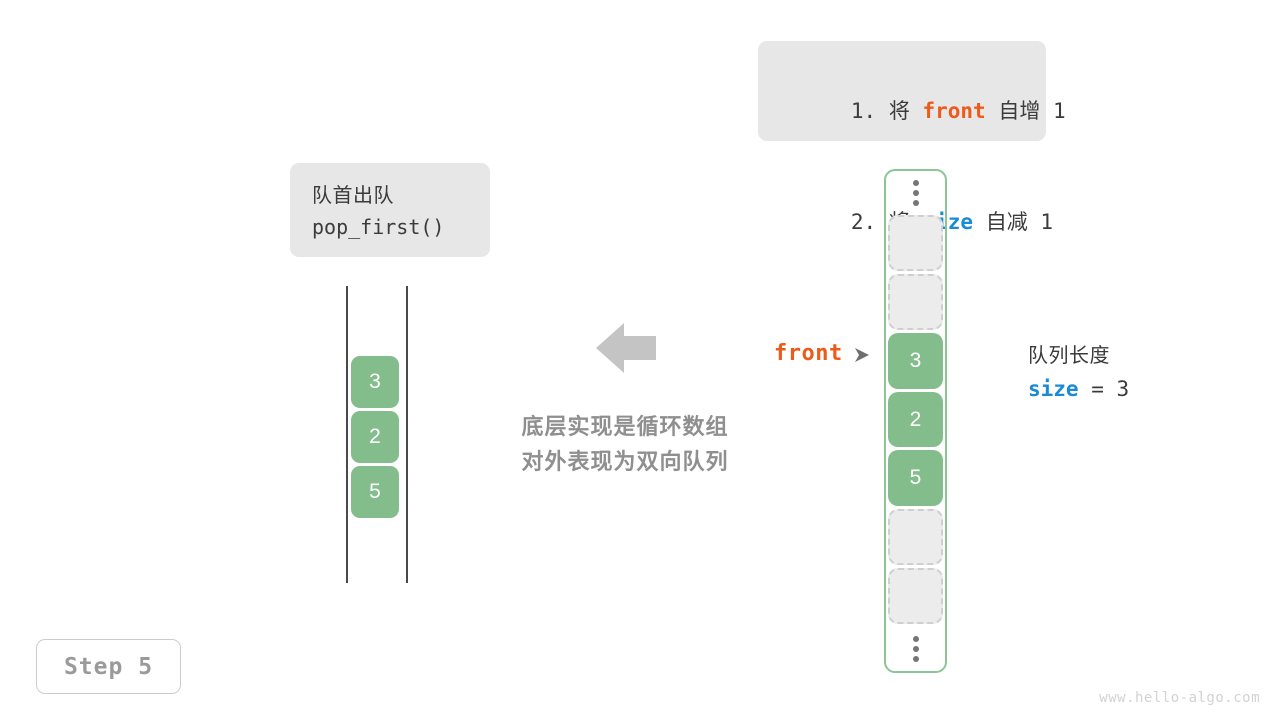 The image size is (1280, 720). I want to click on step-2-value: 1, so click(1047, 222).